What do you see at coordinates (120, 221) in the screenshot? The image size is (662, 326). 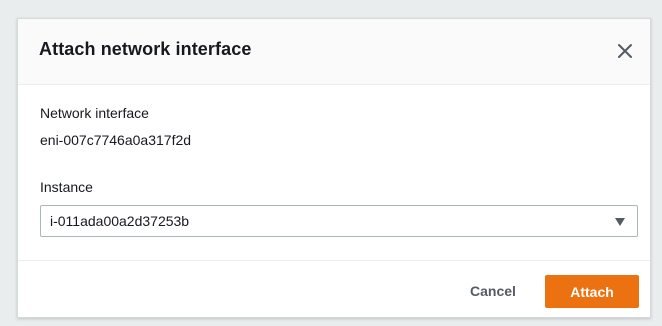 I see `instance-select-value: i-011ada00a2d37253b` at bounding box center [120, 221].